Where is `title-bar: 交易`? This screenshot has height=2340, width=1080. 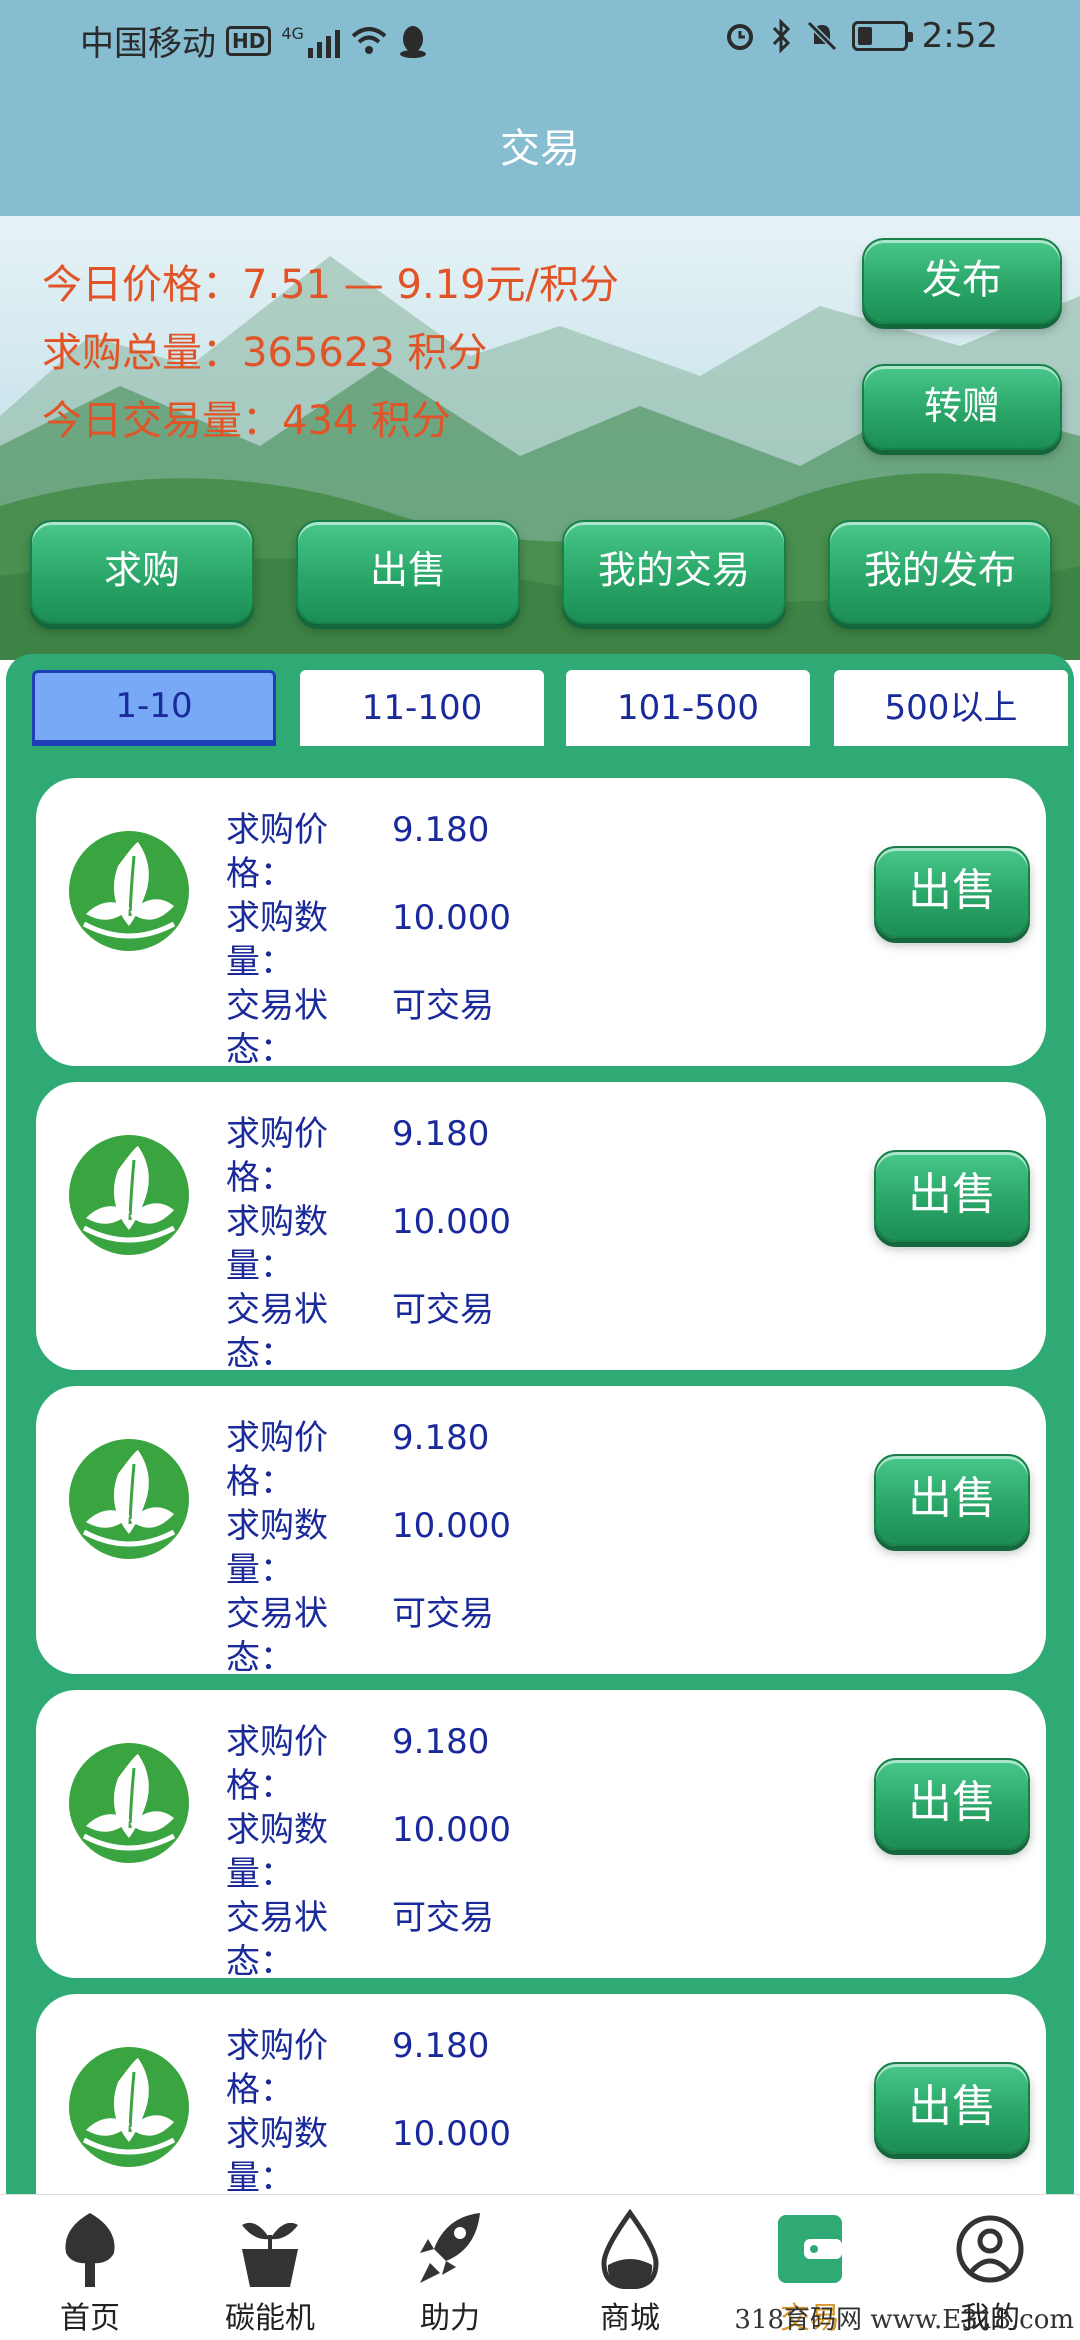 title-bar: 交易 is located at coordinates (540, 143).